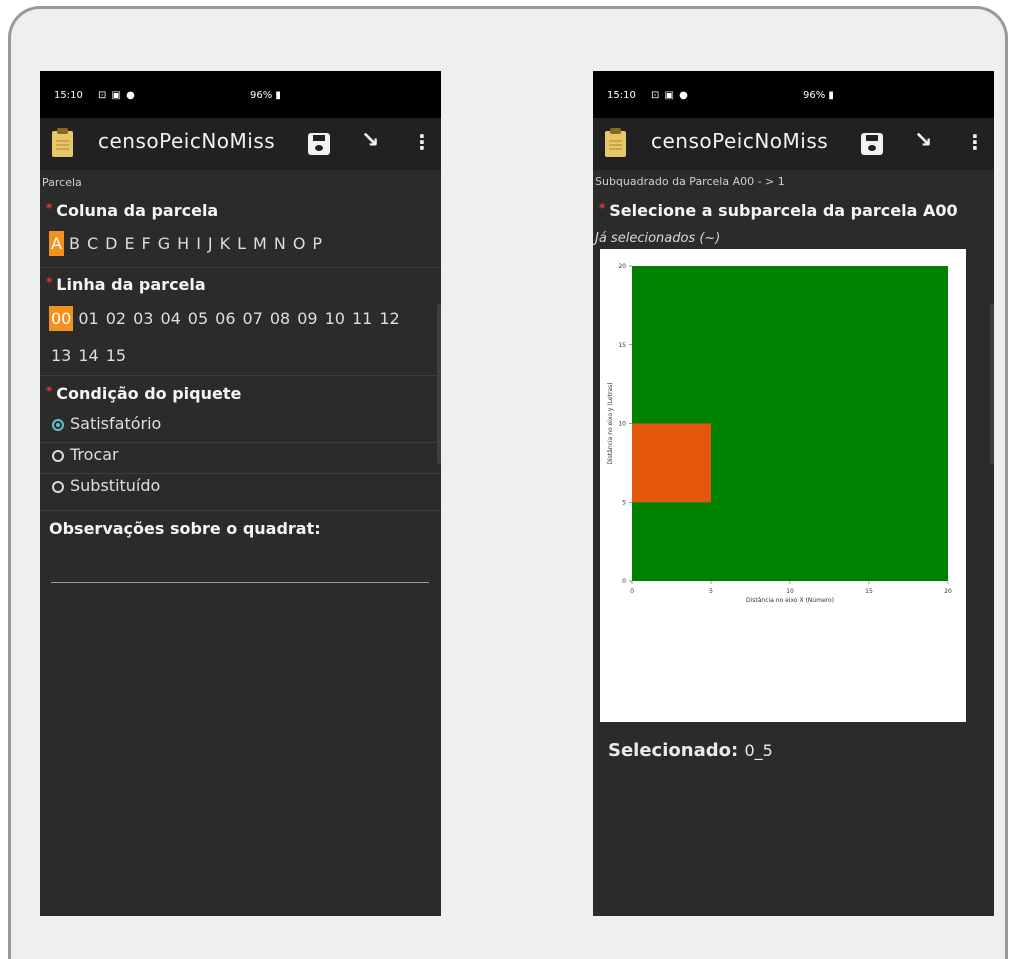 The width and height of the screenshot is (1012, 959). Describe the element at coordinates (225, 243) in the screenshot. I see `option-K: K` at that location.